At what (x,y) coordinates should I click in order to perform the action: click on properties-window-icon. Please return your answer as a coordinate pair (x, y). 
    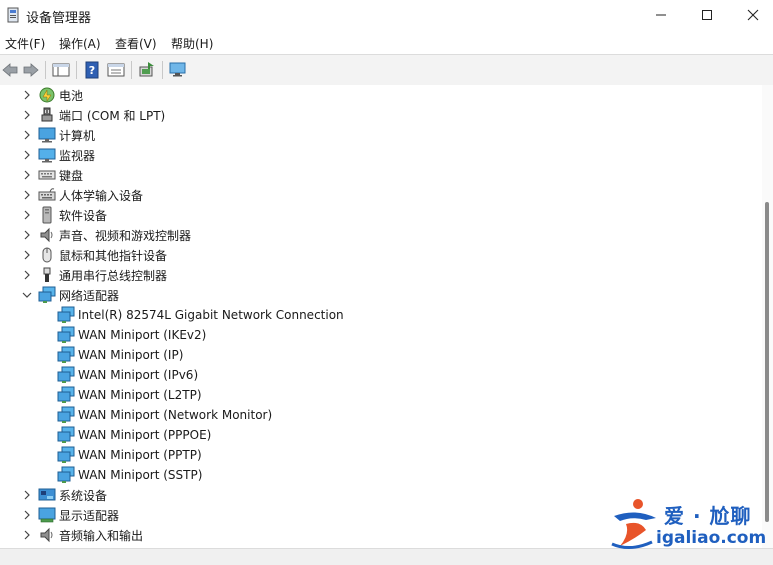
    Looking at the image, I should click on (116, 70).